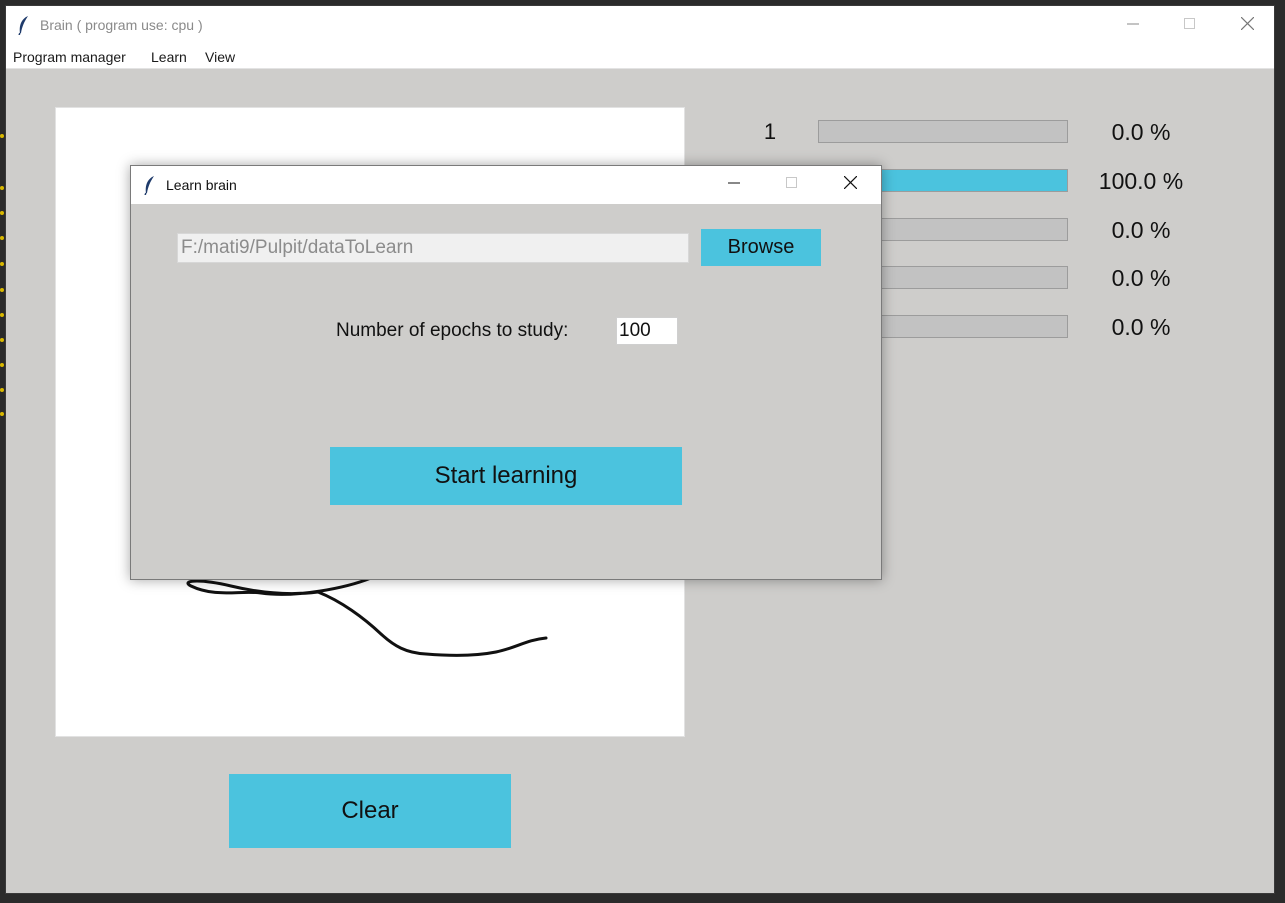 The image size is (1285, 903). Describe the element at coordinates (220, 57) in the screenshot. I see `menu-view: View` at that location.